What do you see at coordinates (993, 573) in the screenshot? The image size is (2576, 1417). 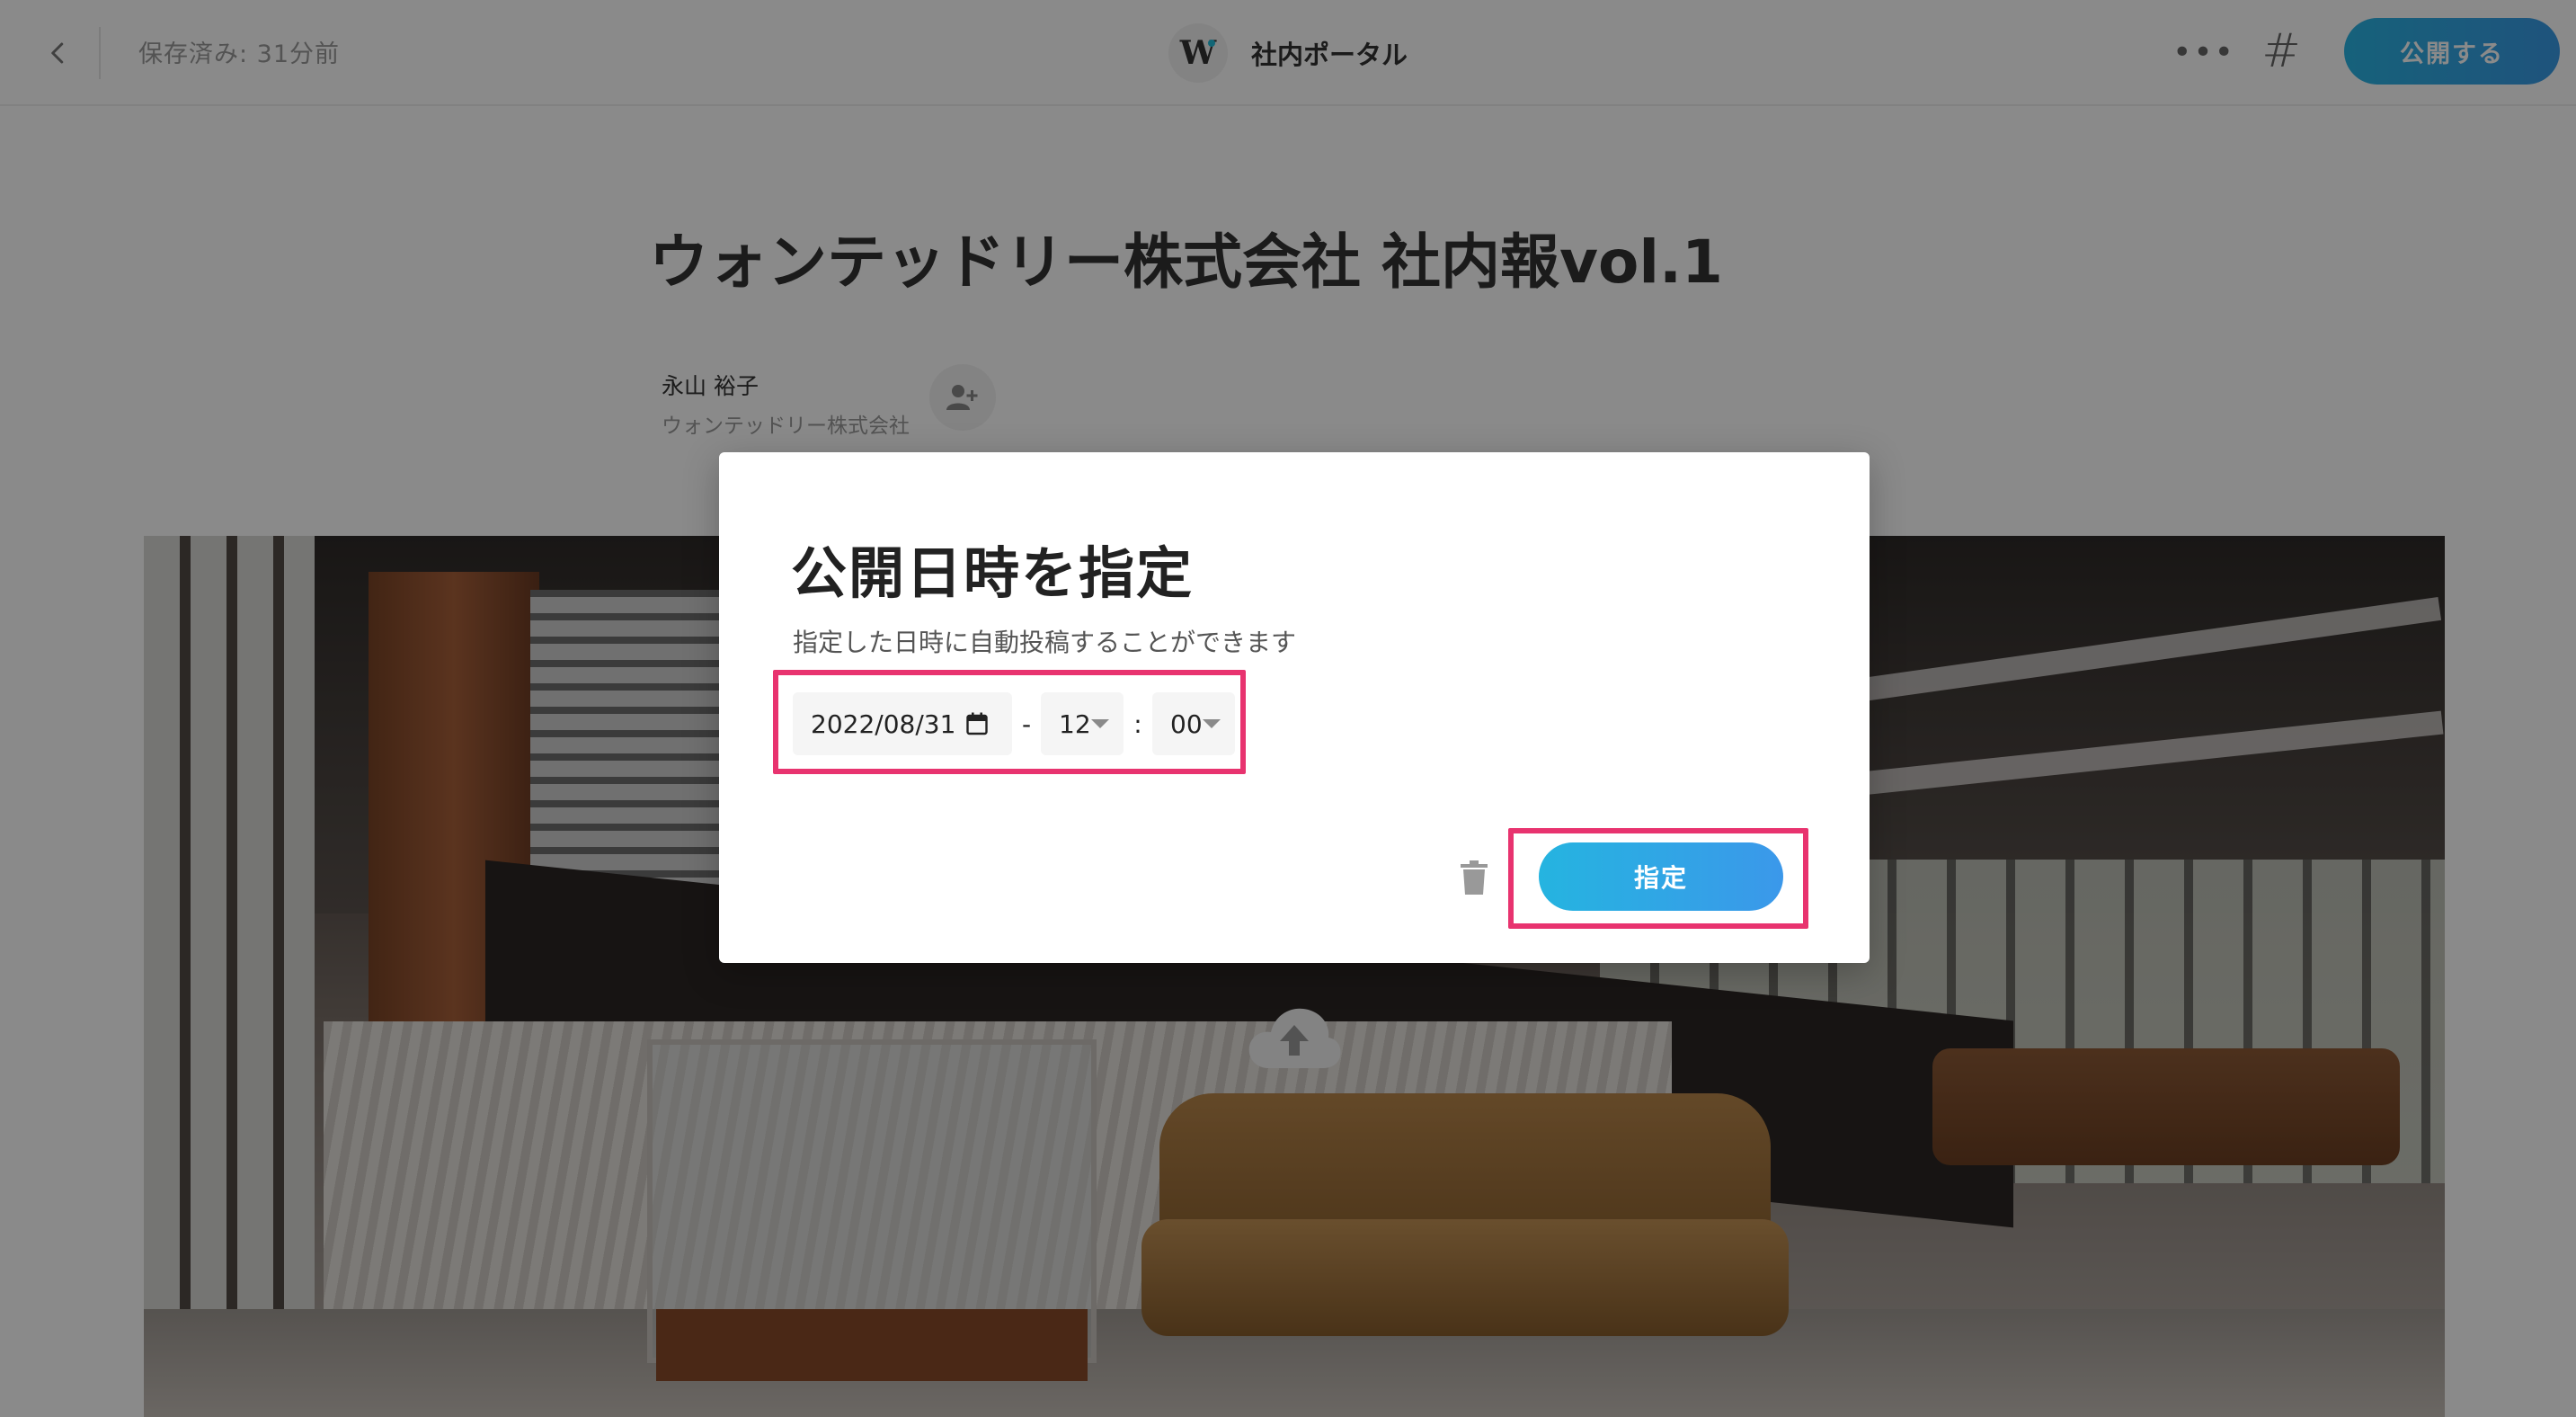 I see `modal-title: 公開日時を指定` at bounding box center [993, 573].